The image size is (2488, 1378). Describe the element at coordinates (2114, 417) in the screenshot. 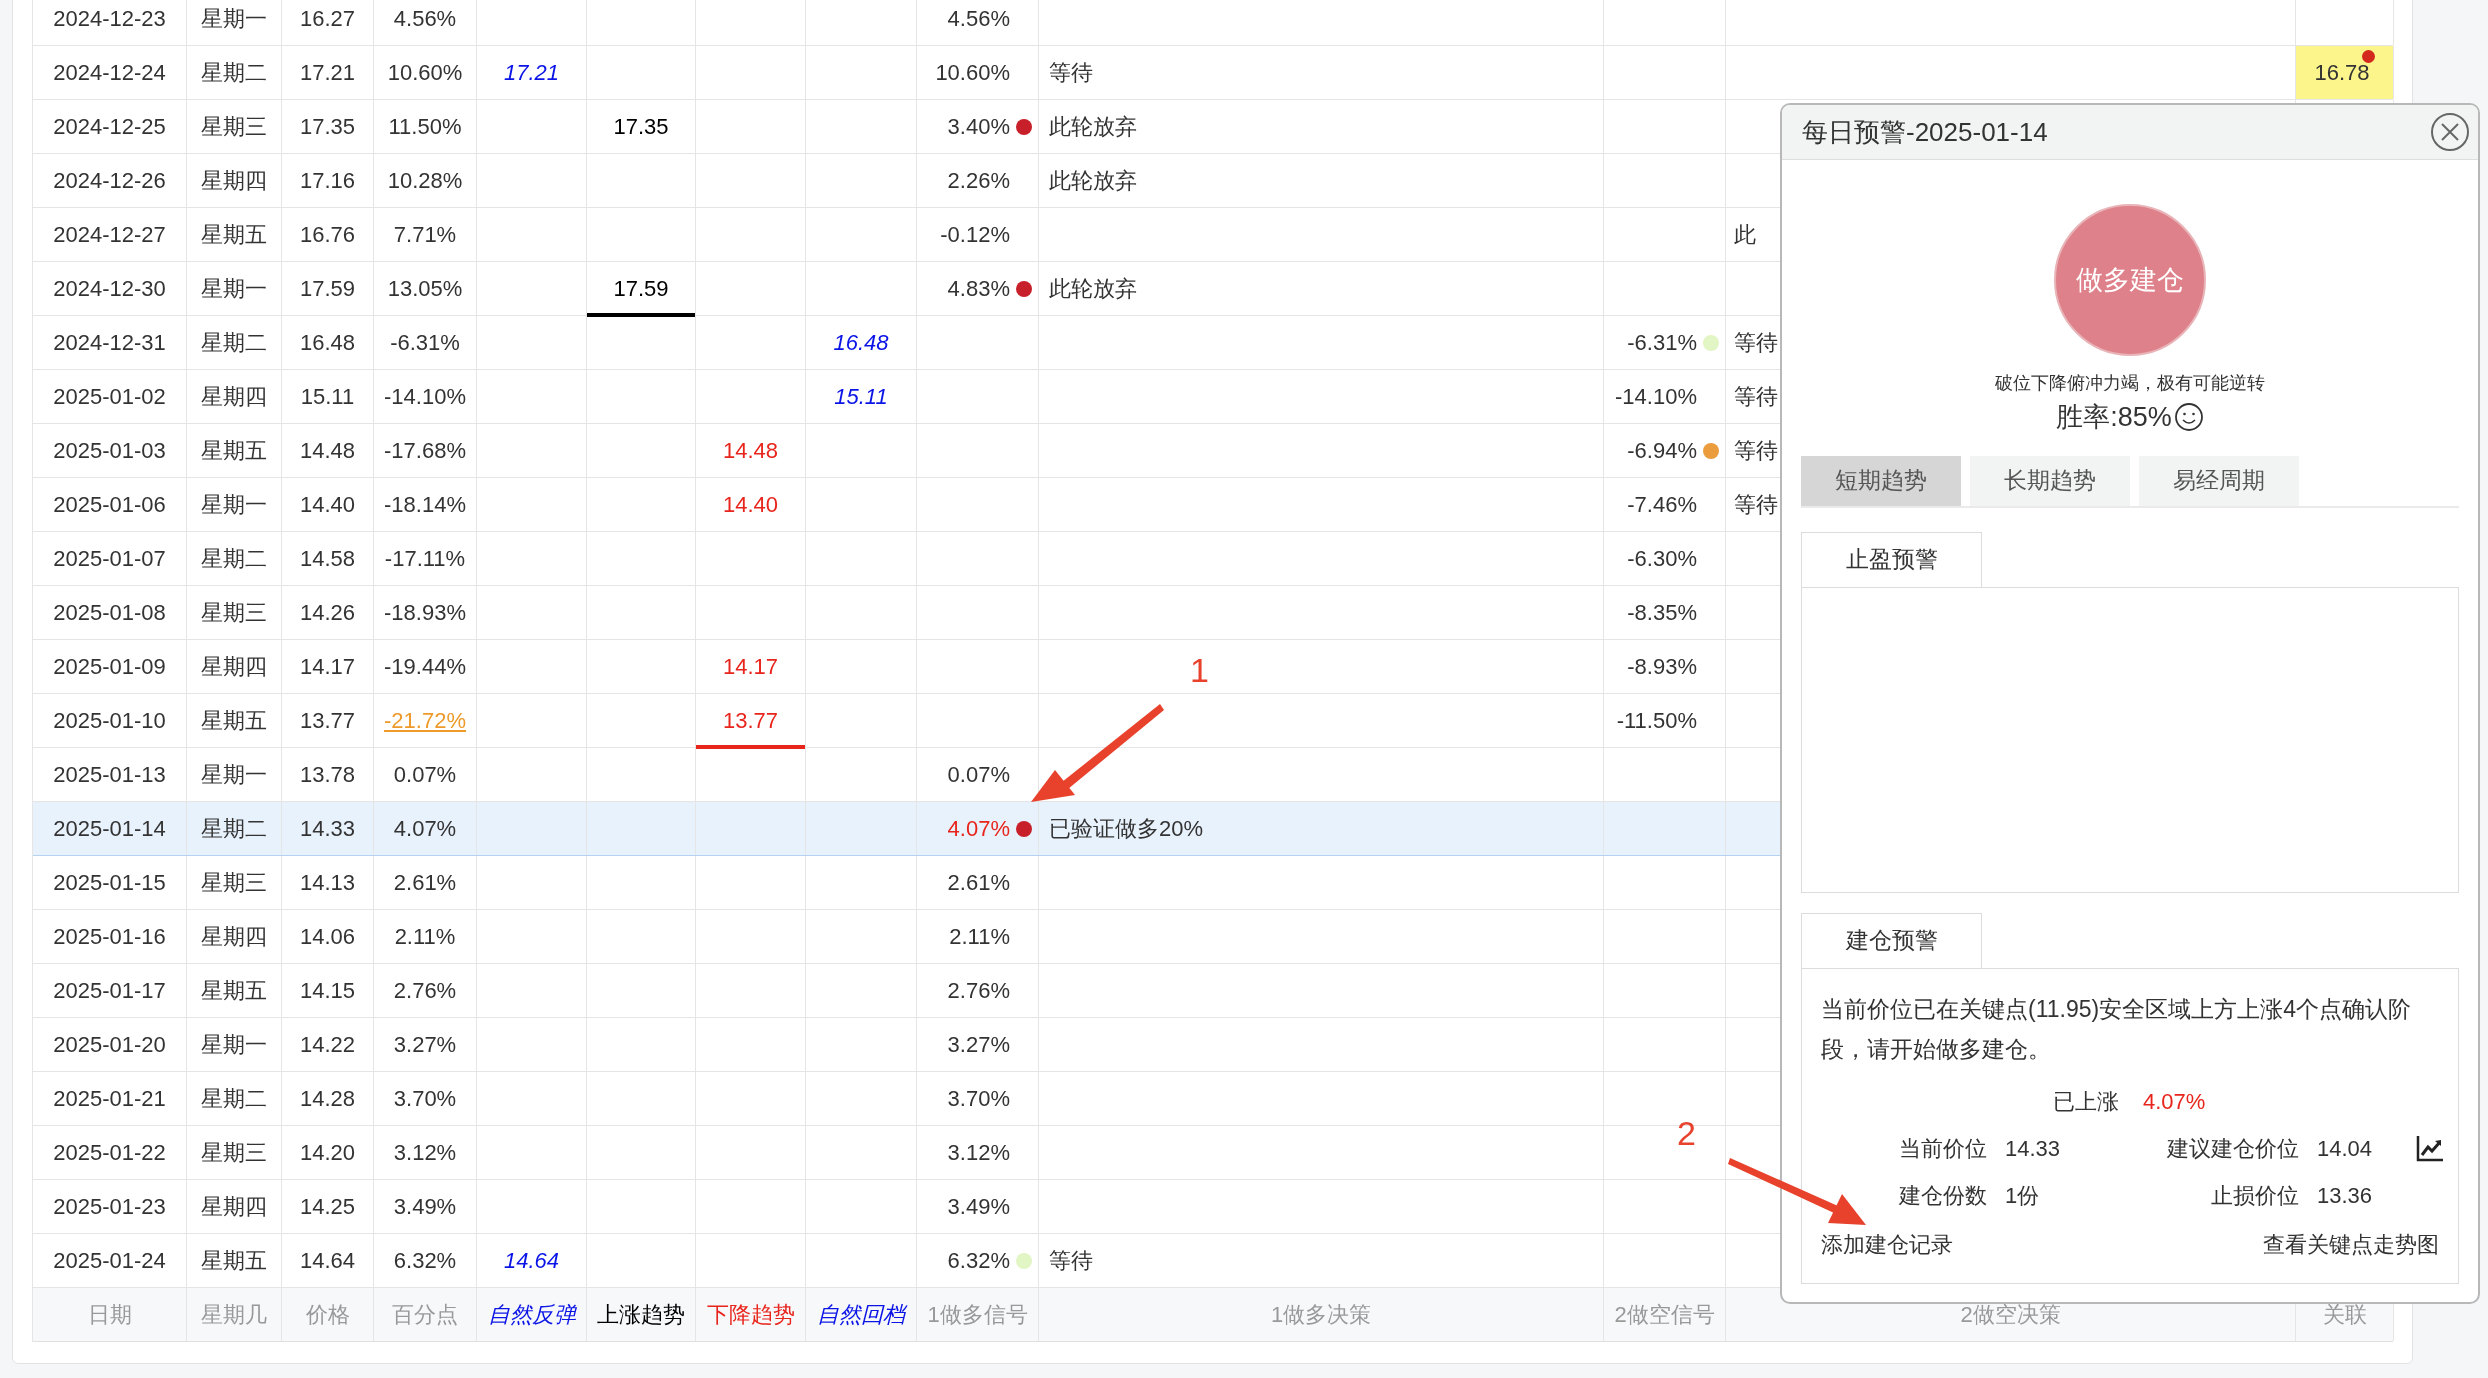

I see `win-rate-text: 胜率:85%` at that location.